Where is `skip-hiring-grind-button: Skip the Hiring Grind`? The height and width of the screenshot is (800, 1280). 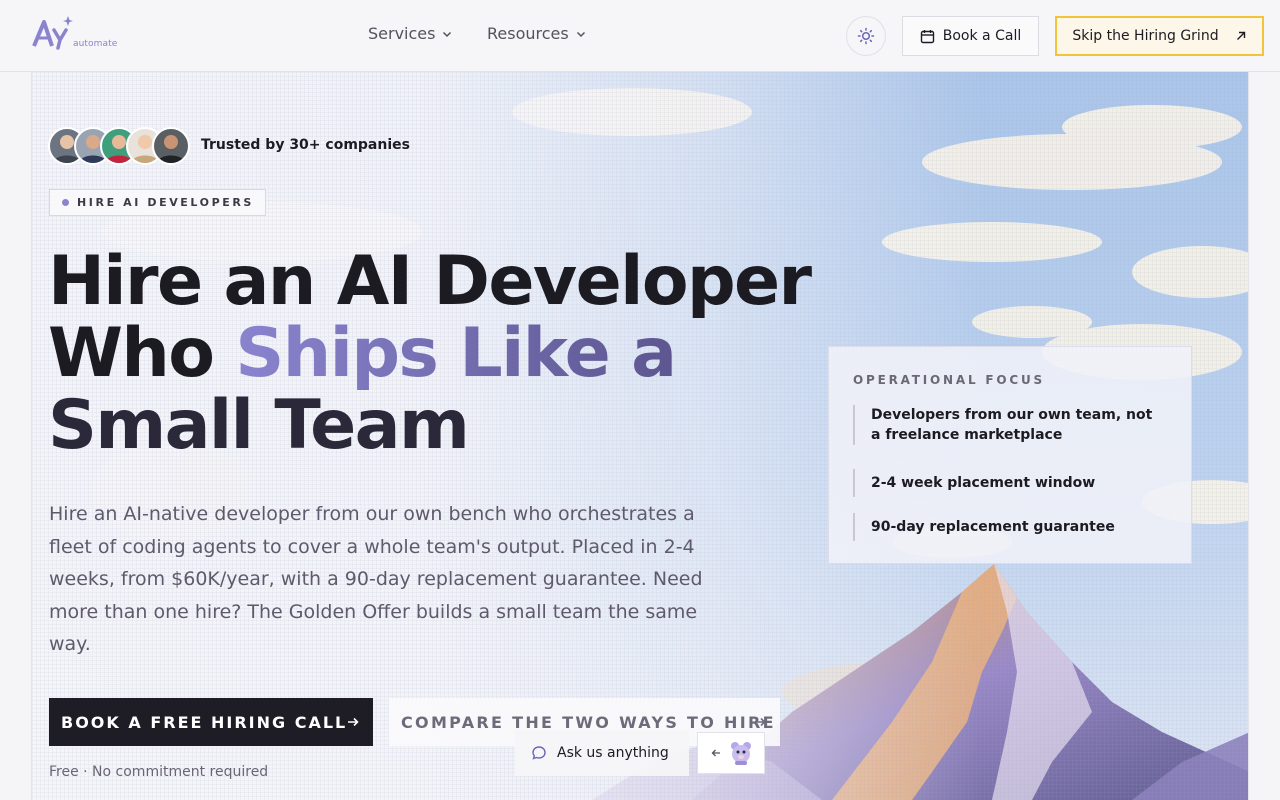 skip-hiring-grind-button: Skip the Hiring Grind is located at coordinates (1159, 36).